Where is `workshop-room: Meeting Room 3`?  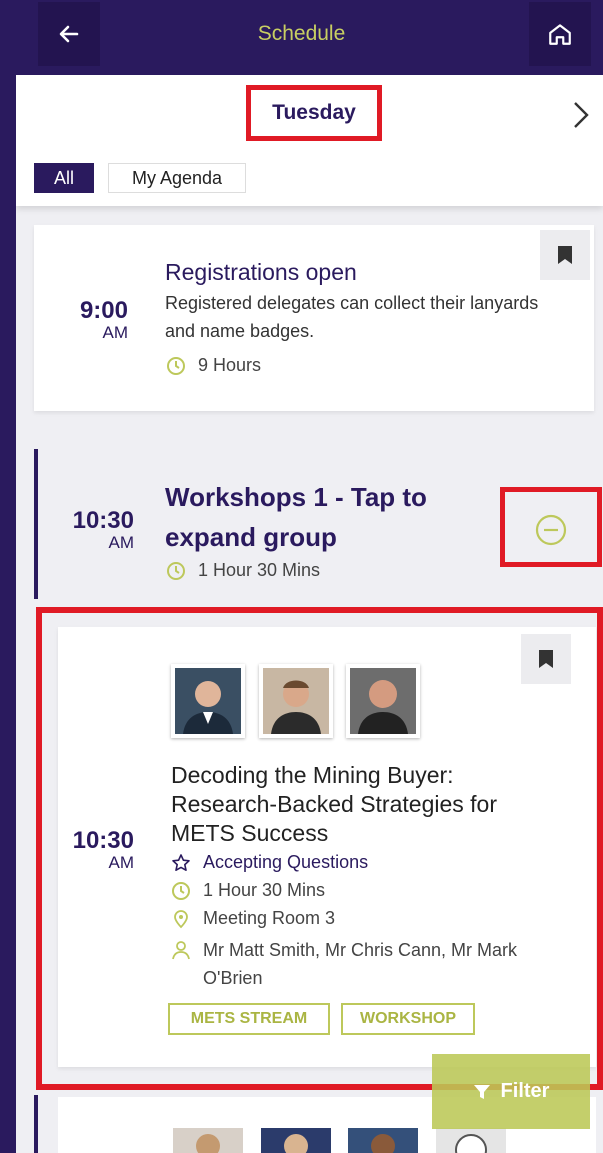 workshop-room: Meeting Room 3 is located at coordinates (253, 918).